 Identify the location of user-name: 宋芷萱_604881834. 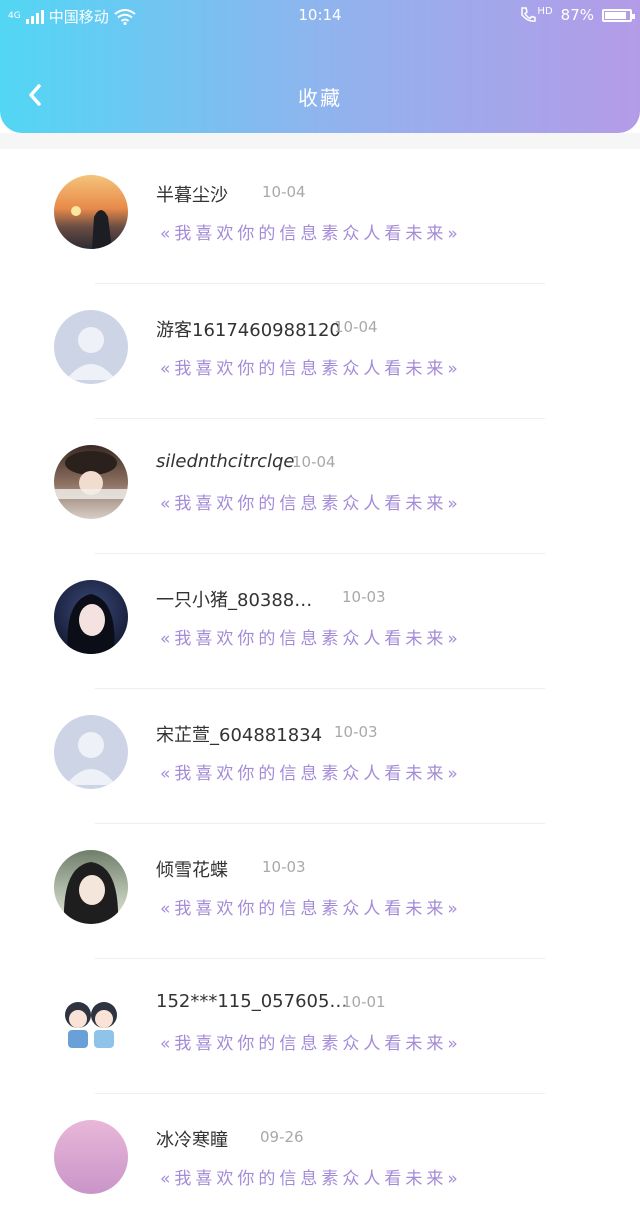
(239, 735).